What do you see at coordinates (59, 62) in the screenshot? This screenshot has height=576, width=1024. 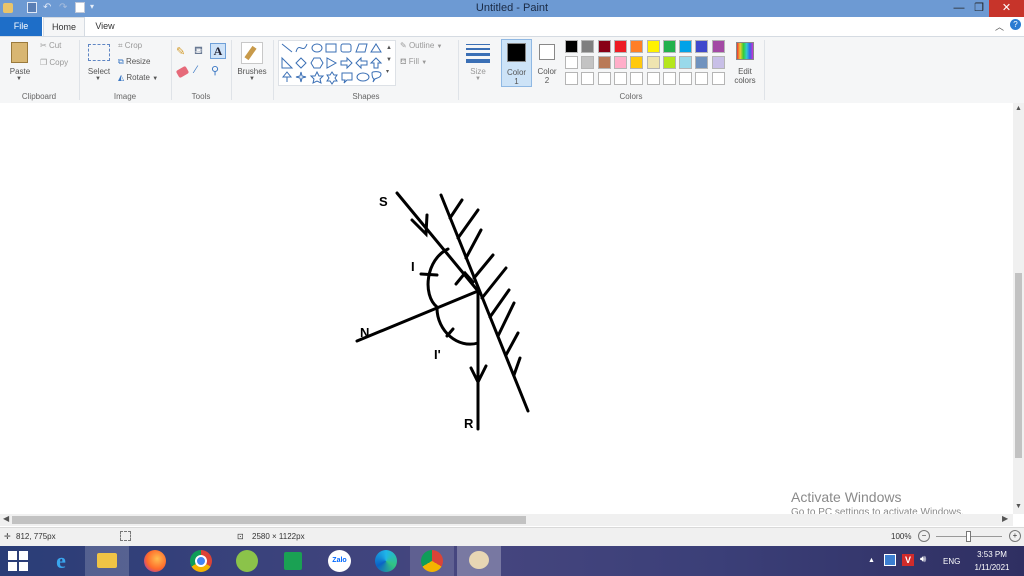 I see `copy-label: Copy` at bounding box center [59, 62].